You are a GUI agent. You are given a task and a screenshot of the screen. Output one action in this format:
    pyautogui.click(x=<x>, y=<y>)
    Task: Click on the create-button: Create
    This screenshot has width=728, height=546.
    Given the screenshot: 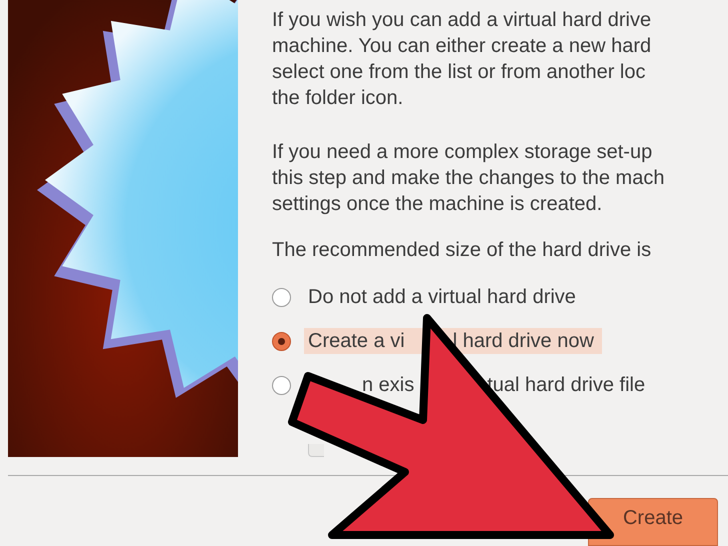 What is the action you would take?
    pyautogui.click(x=653, y=522)
    